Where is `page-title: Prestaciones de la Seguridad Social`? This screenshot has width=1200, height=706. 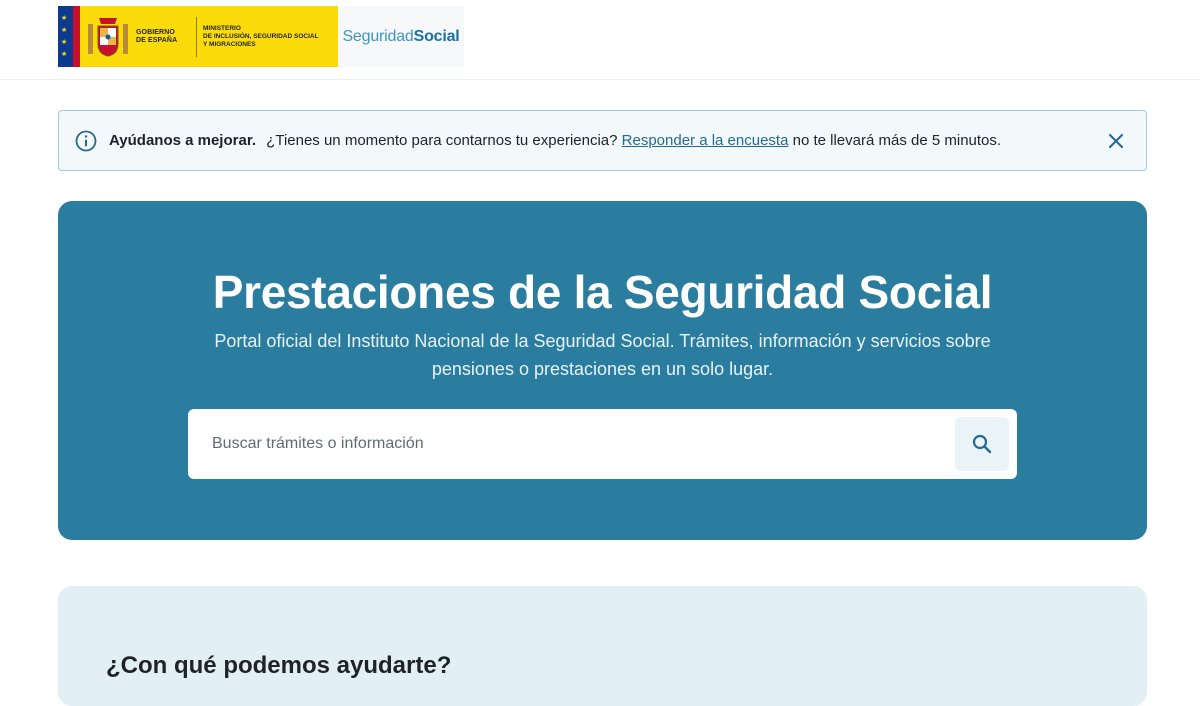
page-title: Prestaciones de la Seguridad Social is located at coordinates (602, 292).